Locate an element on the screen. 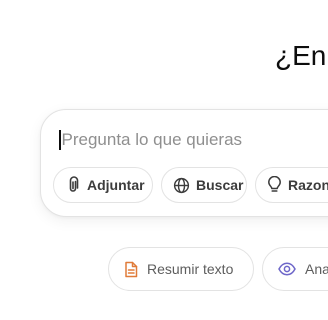 The width and height of the screenshot is (328, 320). lightbulb-icon is located at coordinates (274, 184).